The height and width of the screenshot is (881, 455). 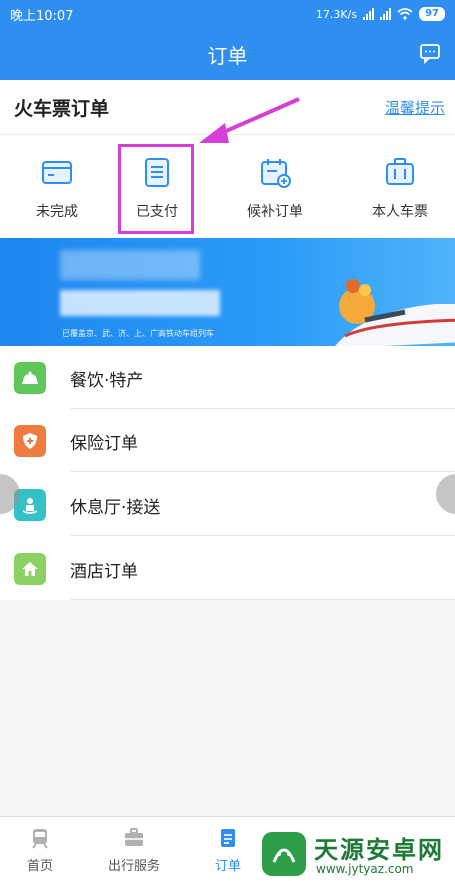 What do you see at coordinates (57, 172) in the screenshot?
I see `card-icon` at bounding box center [57, 172].